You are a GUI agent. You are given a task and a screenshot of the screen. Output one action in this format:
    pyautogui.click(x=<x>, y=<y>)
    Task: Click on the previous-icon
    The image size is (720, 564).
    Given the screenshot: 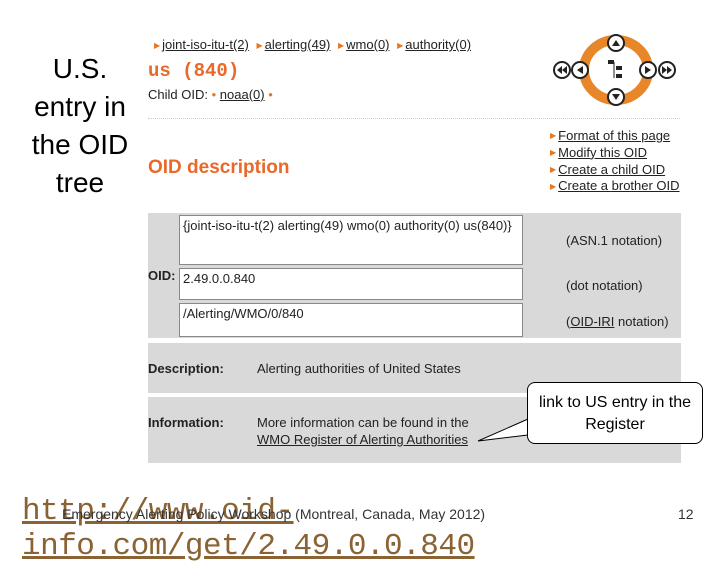 What is the action you would take?
    pyautogui.click(x=580, y=70)
    